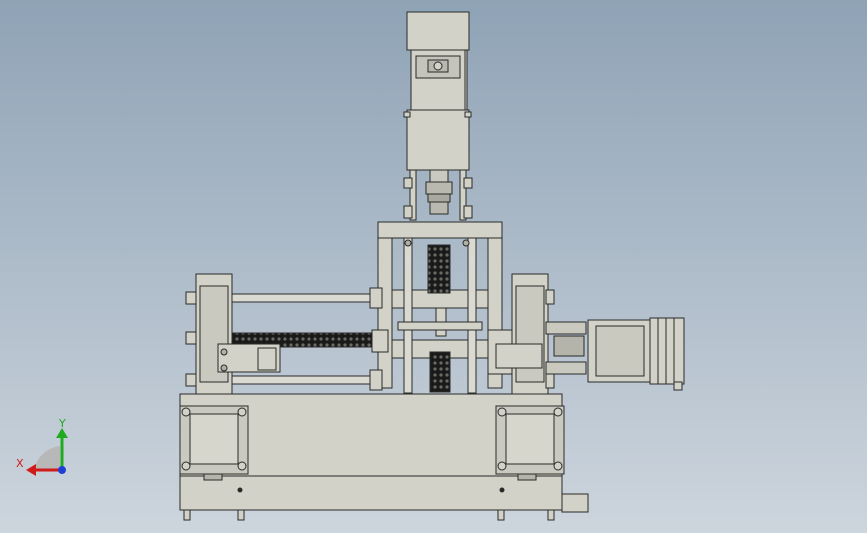 This screenshot has height=533, width=867. Describe the element at coordinates (537, 334) in the screenshot. I see `right-end-block` at that location.